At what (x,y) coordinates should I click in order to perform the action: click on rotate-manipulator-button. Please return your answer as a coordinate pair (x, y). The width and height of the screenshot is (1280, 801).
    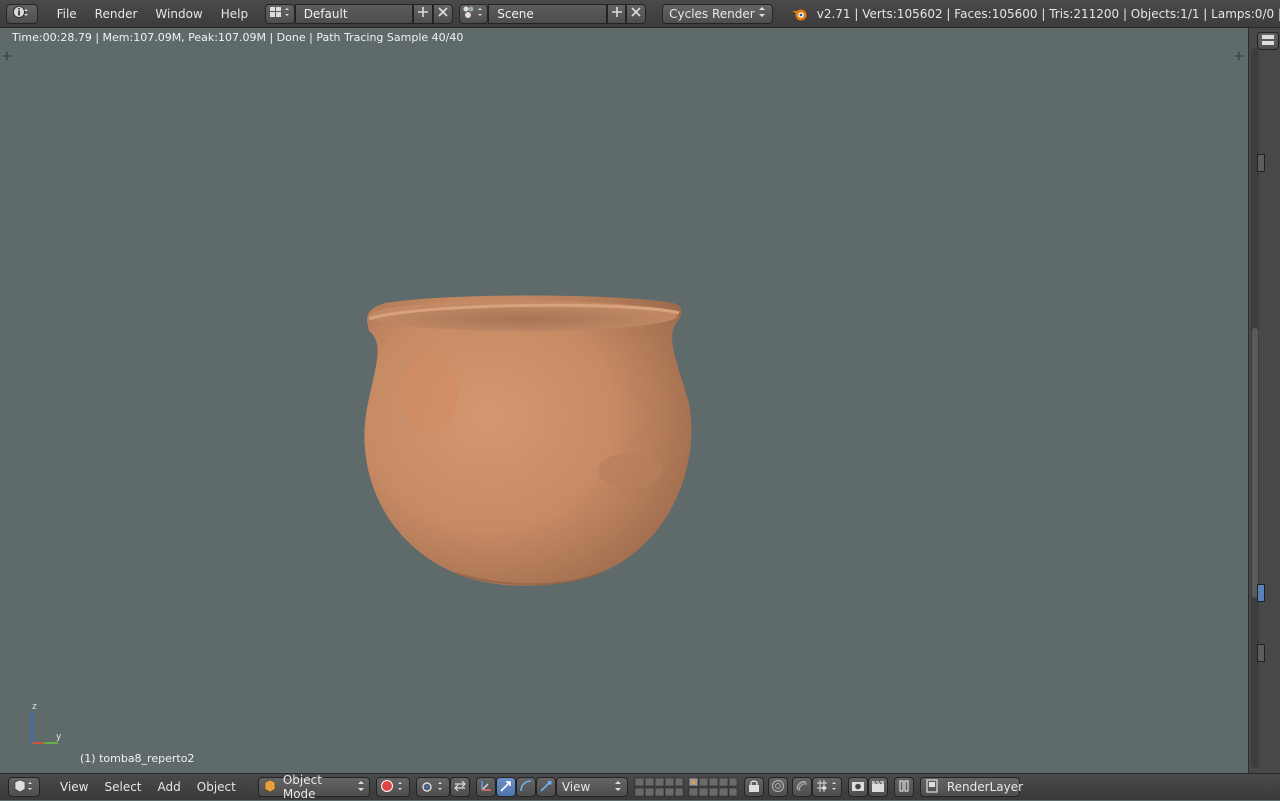
    Looking at the image, I should click on (525, 787).